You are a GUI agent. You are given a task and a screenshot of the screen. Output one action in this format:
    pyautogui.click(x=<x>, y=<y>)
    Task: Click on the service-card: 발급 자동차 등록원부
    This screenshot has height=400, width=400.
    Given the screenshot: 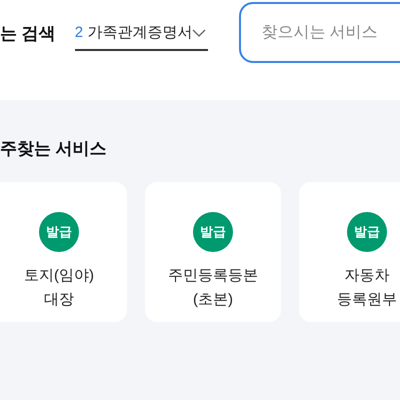 What is the action you would take?
    pyautogui.click(x=349, y=252)
    